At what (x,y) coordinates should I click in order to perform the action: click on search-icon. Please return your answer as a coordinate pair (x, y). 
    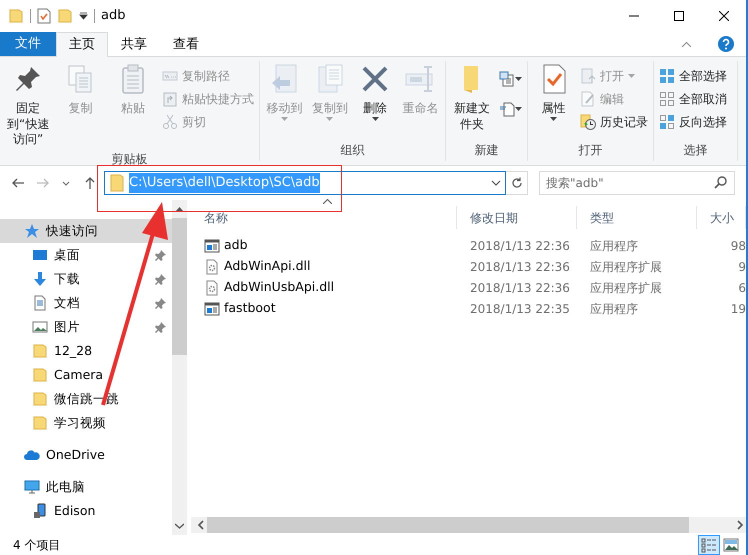
    Looking at the image, I should click on (720, 182).